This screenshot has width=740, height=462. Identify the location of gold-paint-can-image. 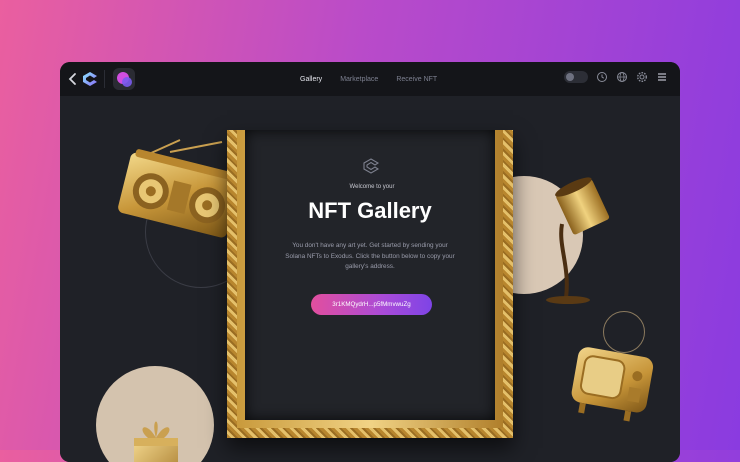
(578, 240).